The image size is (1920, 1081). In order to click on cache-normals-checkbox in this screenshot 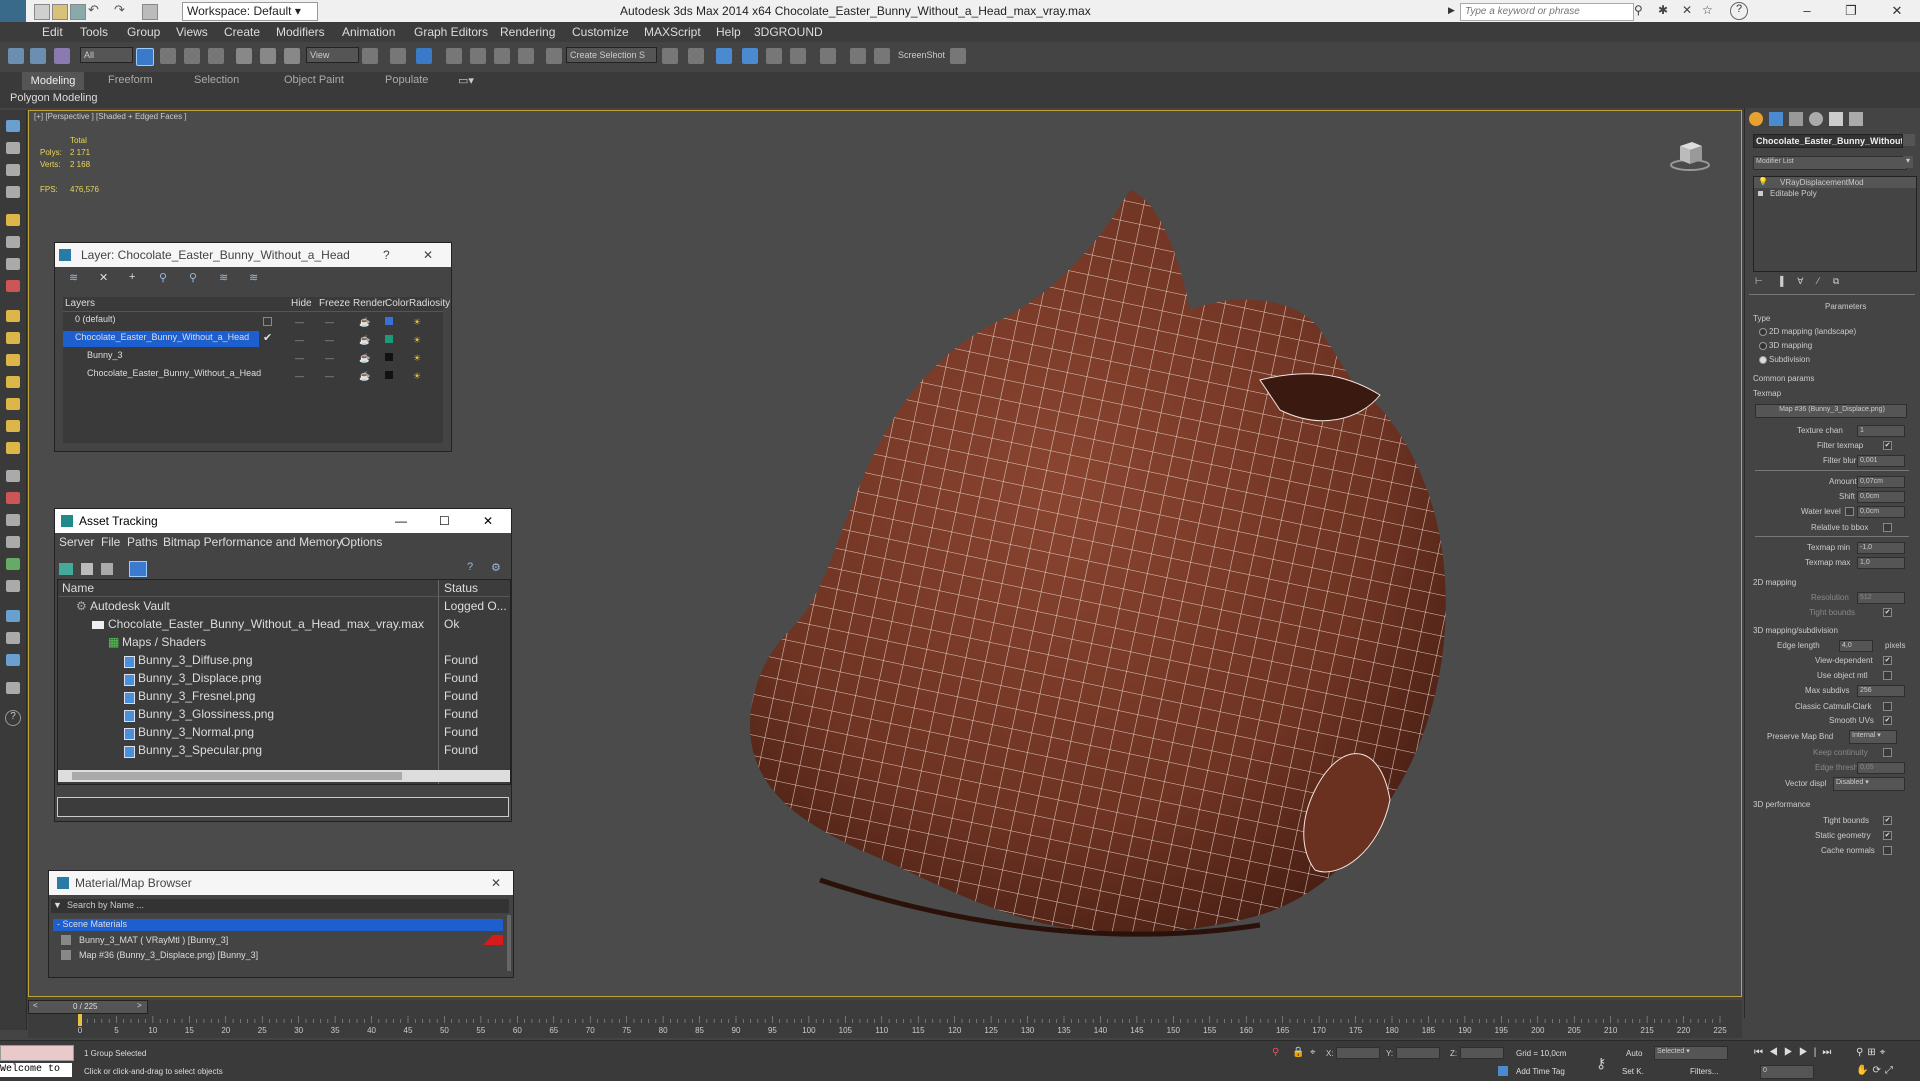, I will do `click(1887, 850)`.